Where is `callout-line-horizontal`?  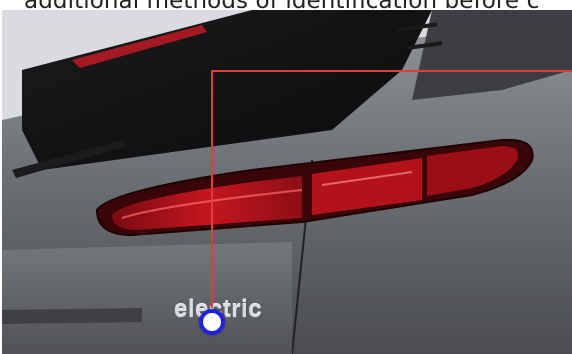
callout-line-horizontal is located at coordinates (391, 71).